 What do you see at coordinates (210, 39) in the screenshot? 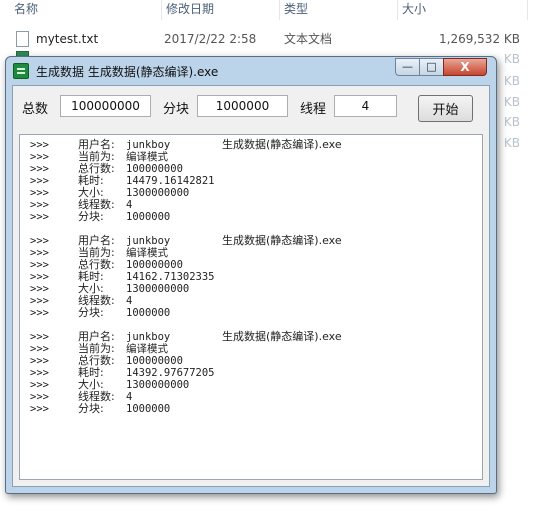
I see `file-modified: 2017/2/22 2:58` at bounding box center [210, 39].